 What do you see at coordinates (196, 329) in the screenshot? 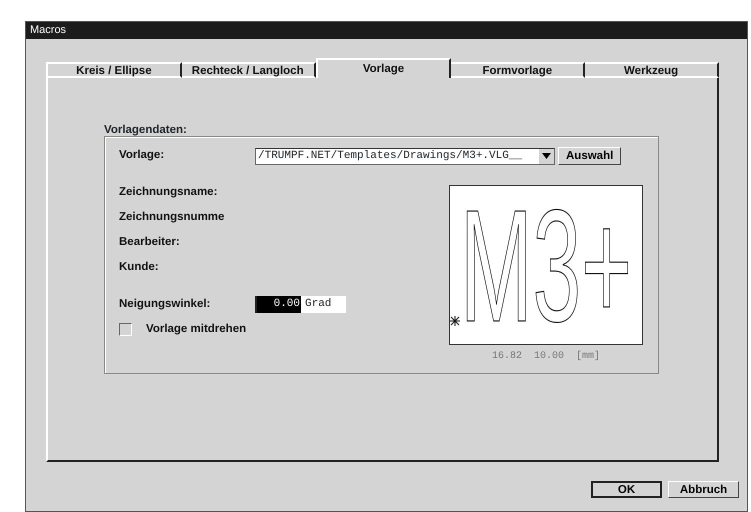
I see `checkbox-label: Vorlage mitdrehen` at bounding box center [196, 329].